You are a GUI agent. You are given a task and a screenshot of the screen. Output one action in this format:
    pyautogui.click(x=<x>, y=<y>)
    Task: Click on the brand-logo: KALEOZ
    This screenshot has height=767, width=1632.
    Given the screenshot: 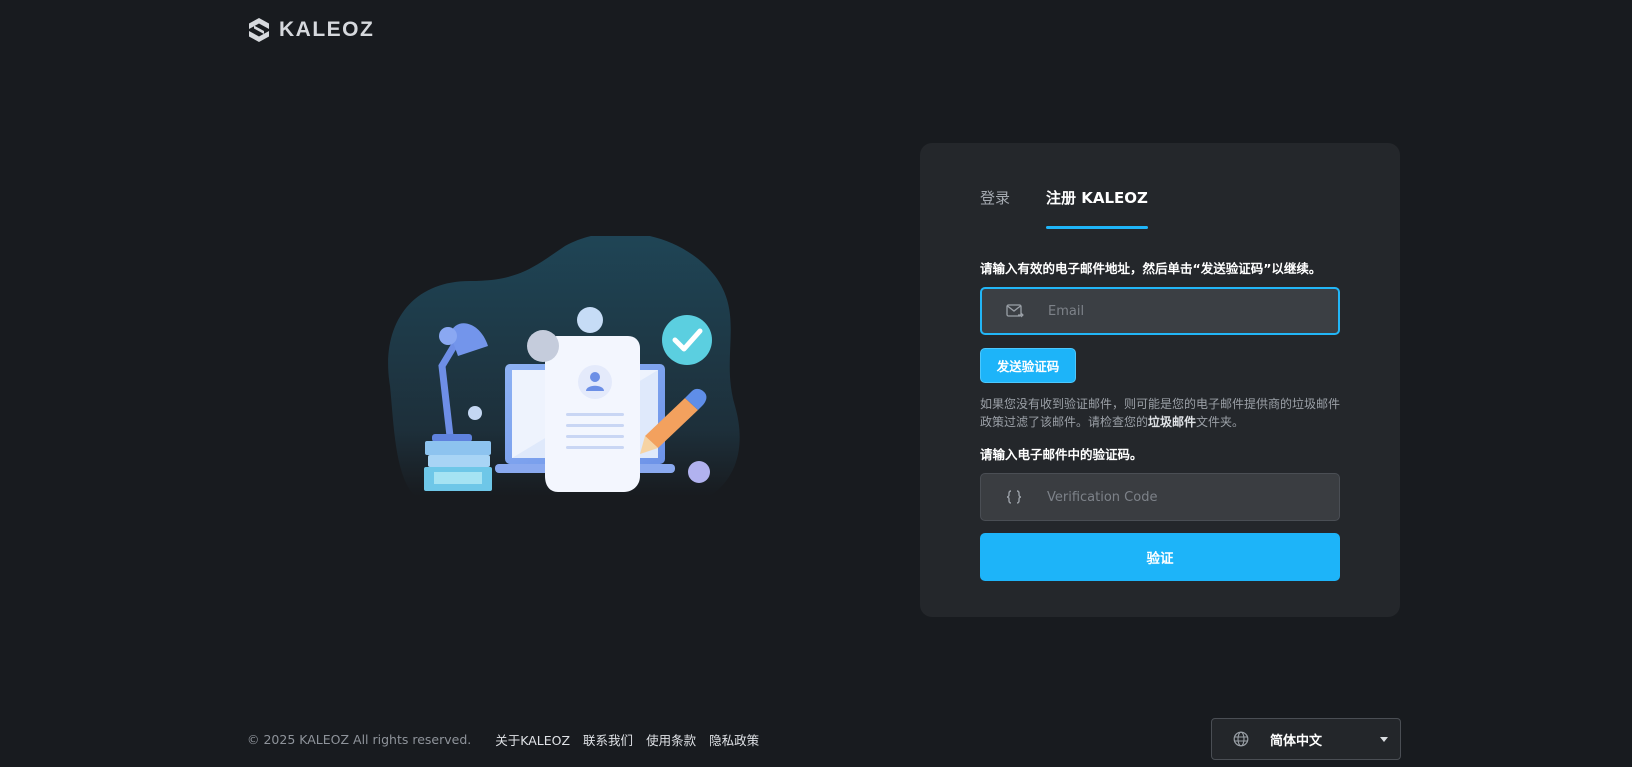 What is the action you would take?
    pyautogui.click(x=311, y=30)
    